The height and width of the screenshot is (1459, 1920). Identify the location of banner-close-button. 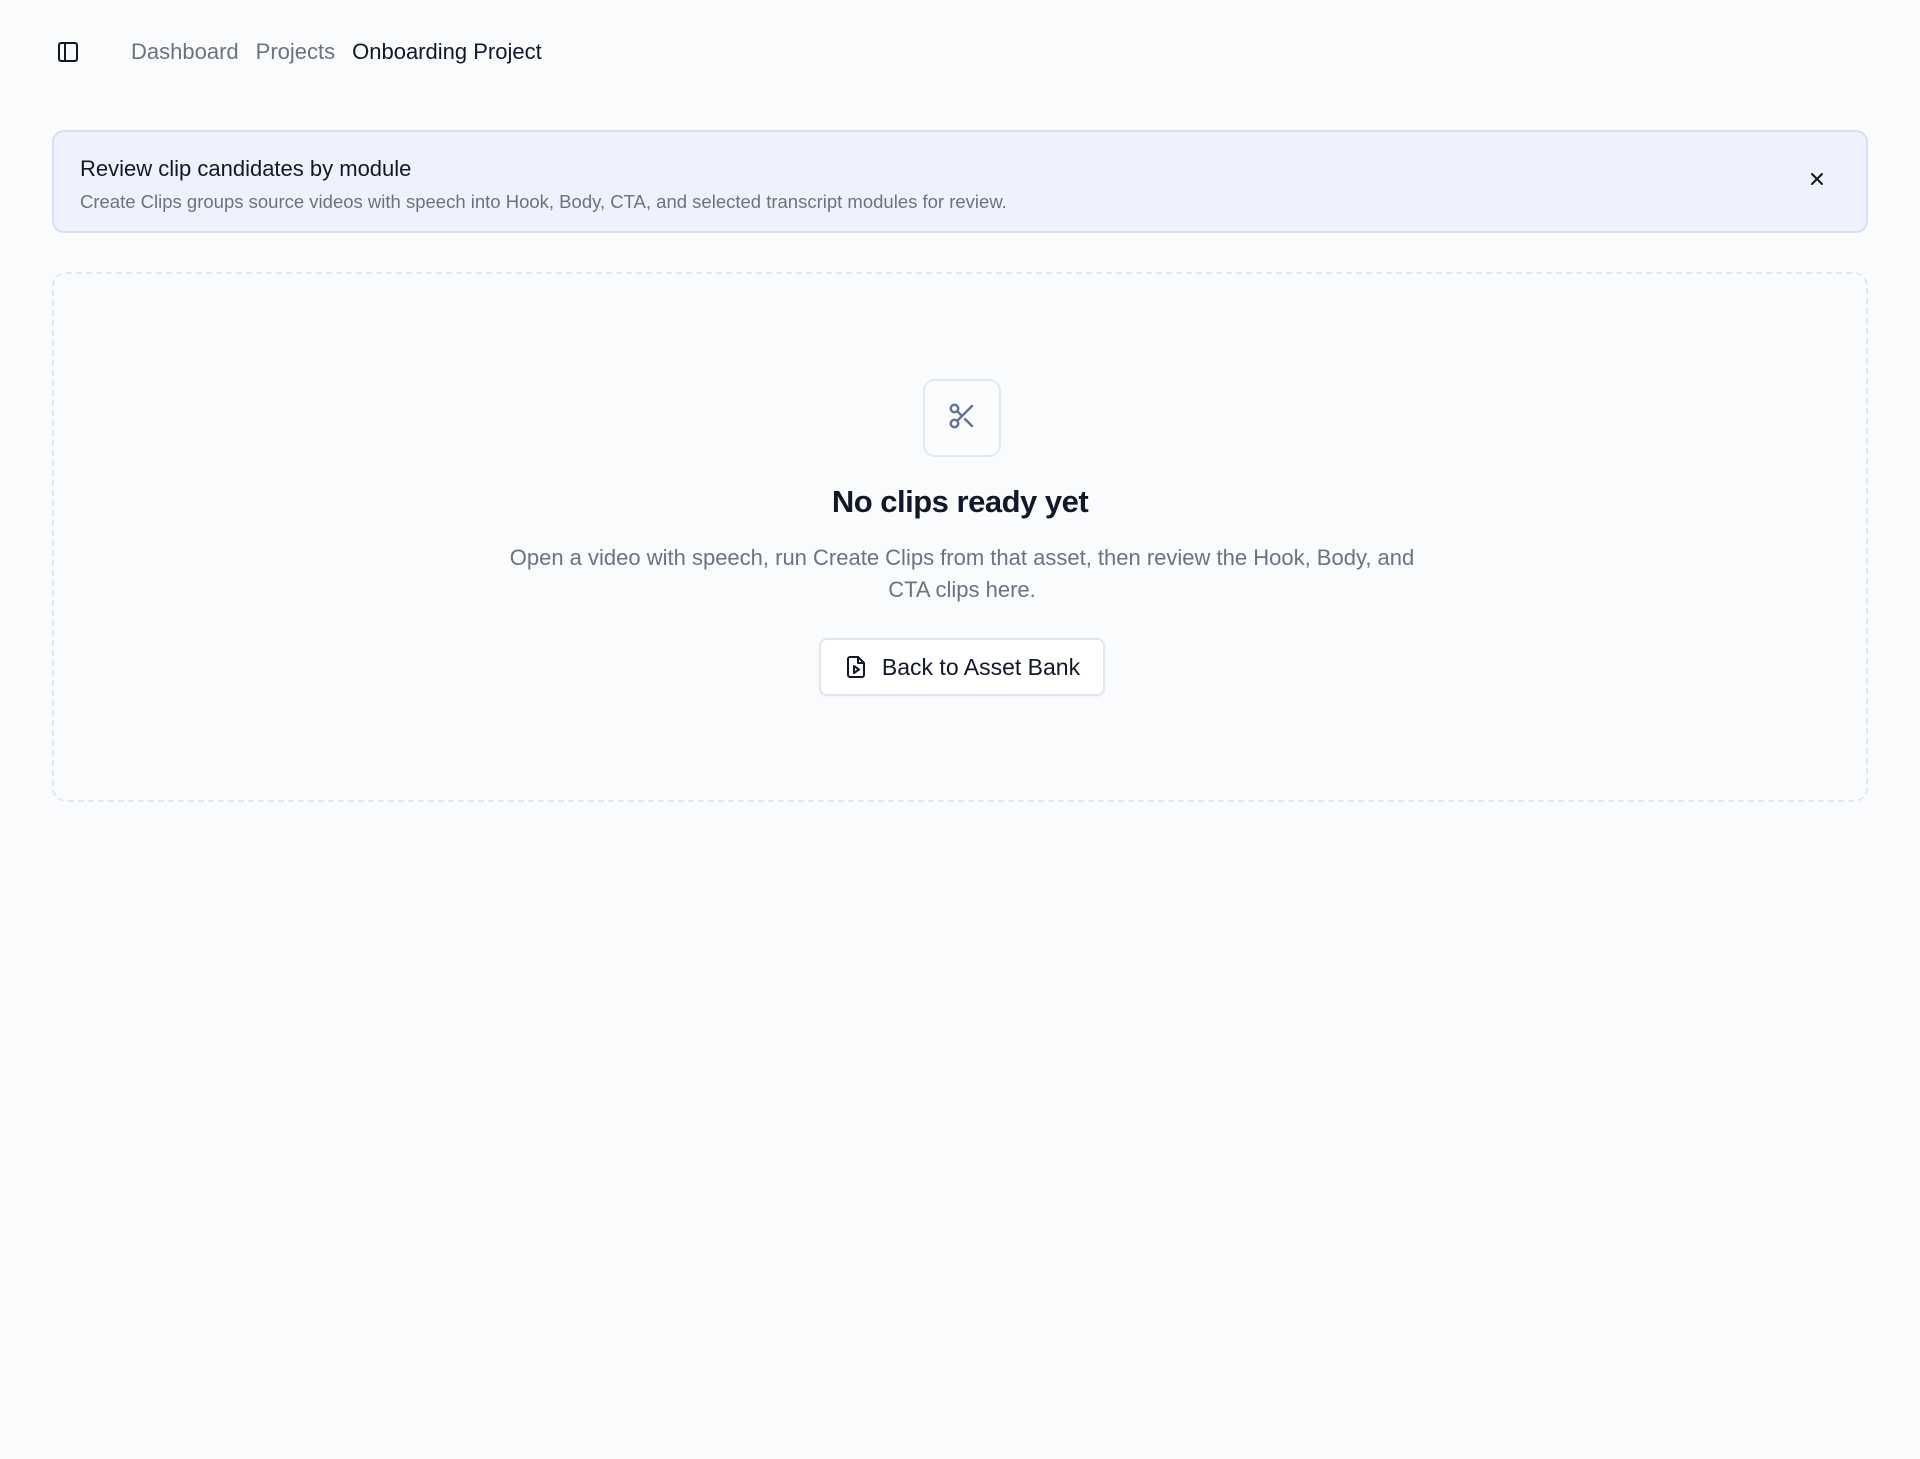
(1817, 181).